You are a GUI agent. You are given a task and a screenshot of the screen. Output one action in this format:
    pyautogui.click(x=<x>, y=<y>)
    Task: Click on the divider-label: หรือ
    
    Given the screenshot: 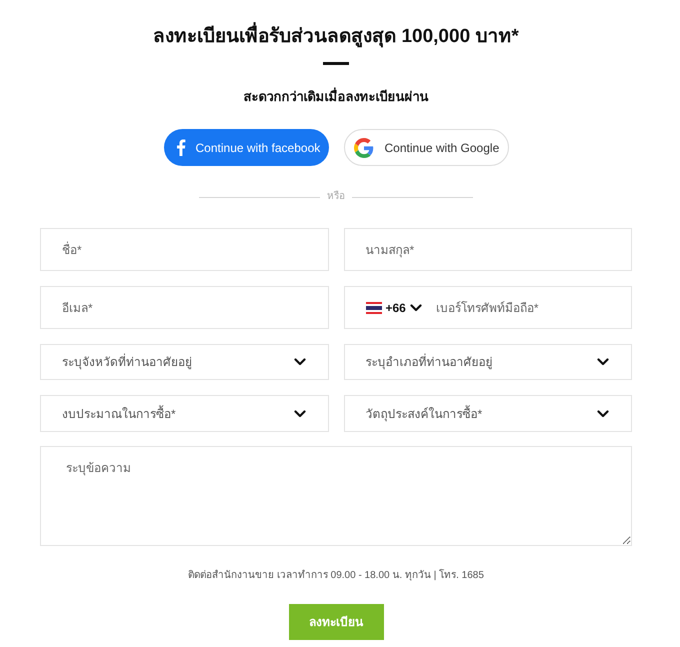 What is the action you would take?
    pyautogui.click(x=336, y=197)
    